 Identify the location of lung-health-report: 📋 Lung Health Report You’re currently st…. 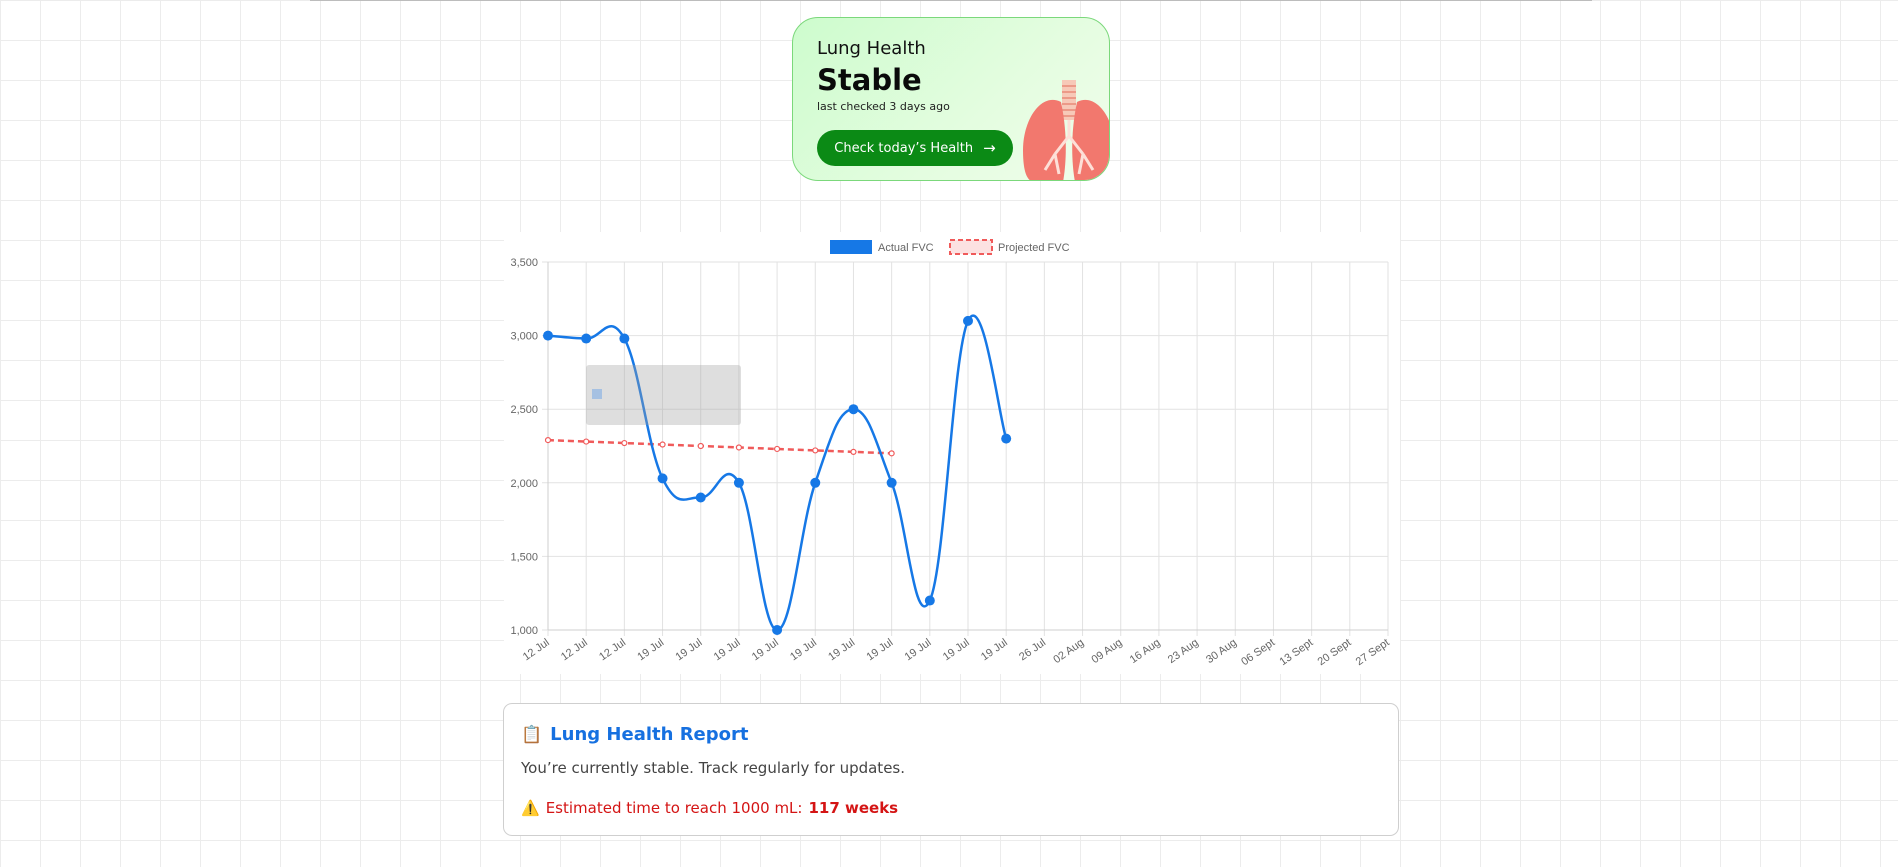
(951, 769).